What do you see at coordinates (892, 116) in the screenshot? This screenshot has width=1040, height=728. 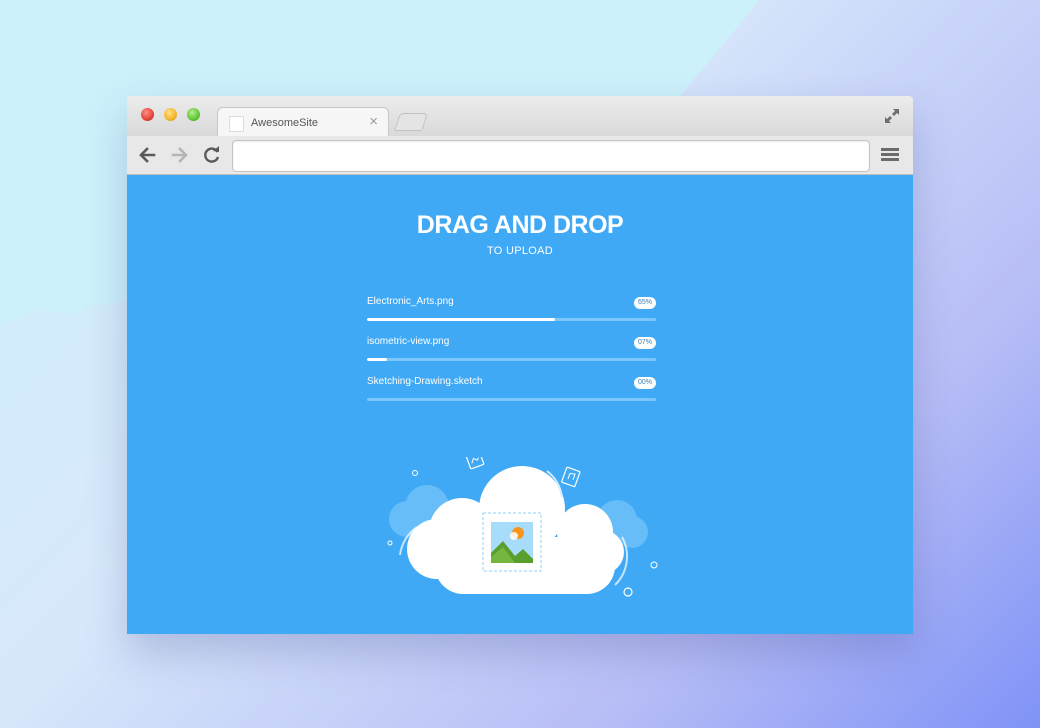 I see `fullscreen-icon` at bounding box center [892, 116].